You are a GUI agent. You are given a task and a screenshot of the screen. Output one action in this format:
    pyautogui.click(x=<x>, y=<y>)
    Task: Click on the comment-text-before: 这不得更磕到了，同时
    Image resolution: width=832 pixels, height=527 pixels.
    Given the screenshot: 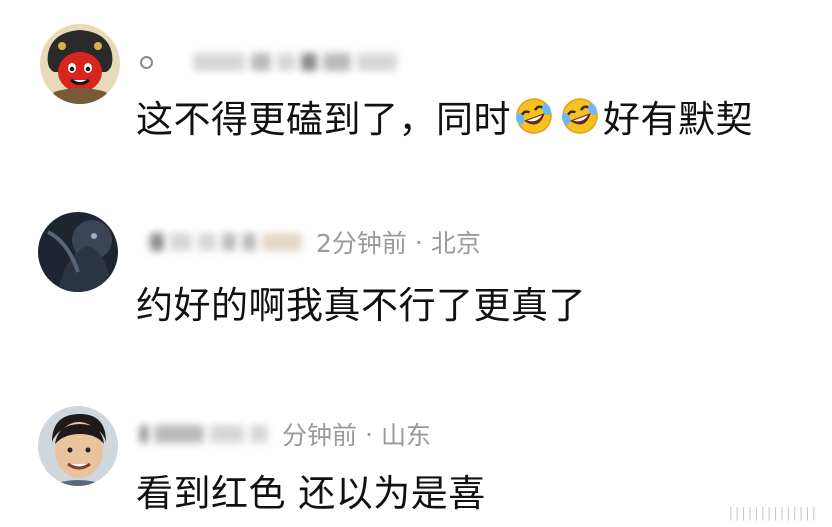 What is the action you would take?
    pyautogui.click(x=323, y=119)
    